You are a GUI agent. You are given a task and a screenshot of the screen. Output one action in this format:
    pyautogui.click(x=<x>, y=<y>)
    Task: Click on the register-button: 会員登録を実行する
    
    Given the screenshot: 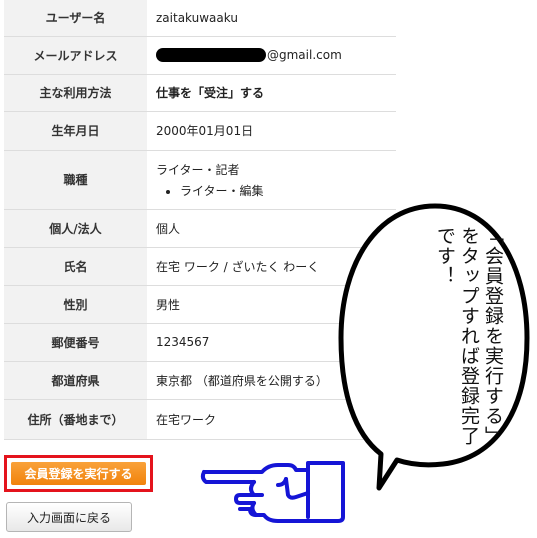 What is the action you would take?
    pyautogui.click(x=78, y=473)
    